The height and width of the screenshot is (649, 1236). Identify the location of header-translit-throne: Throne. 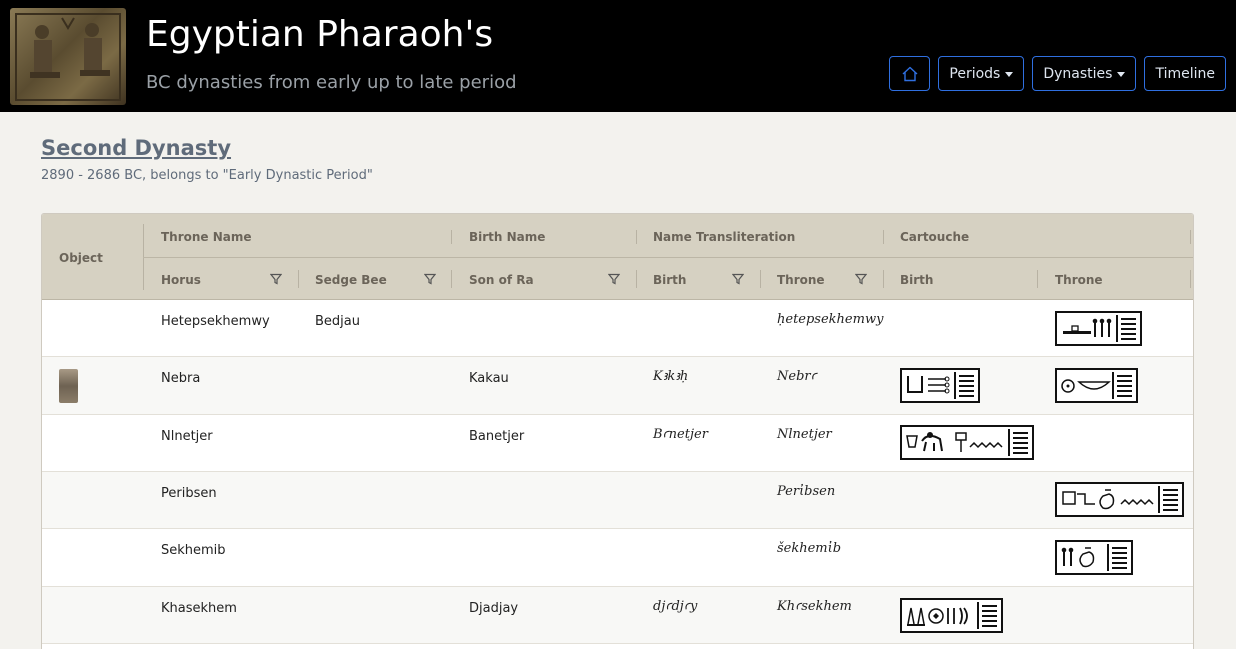
(801, 280).